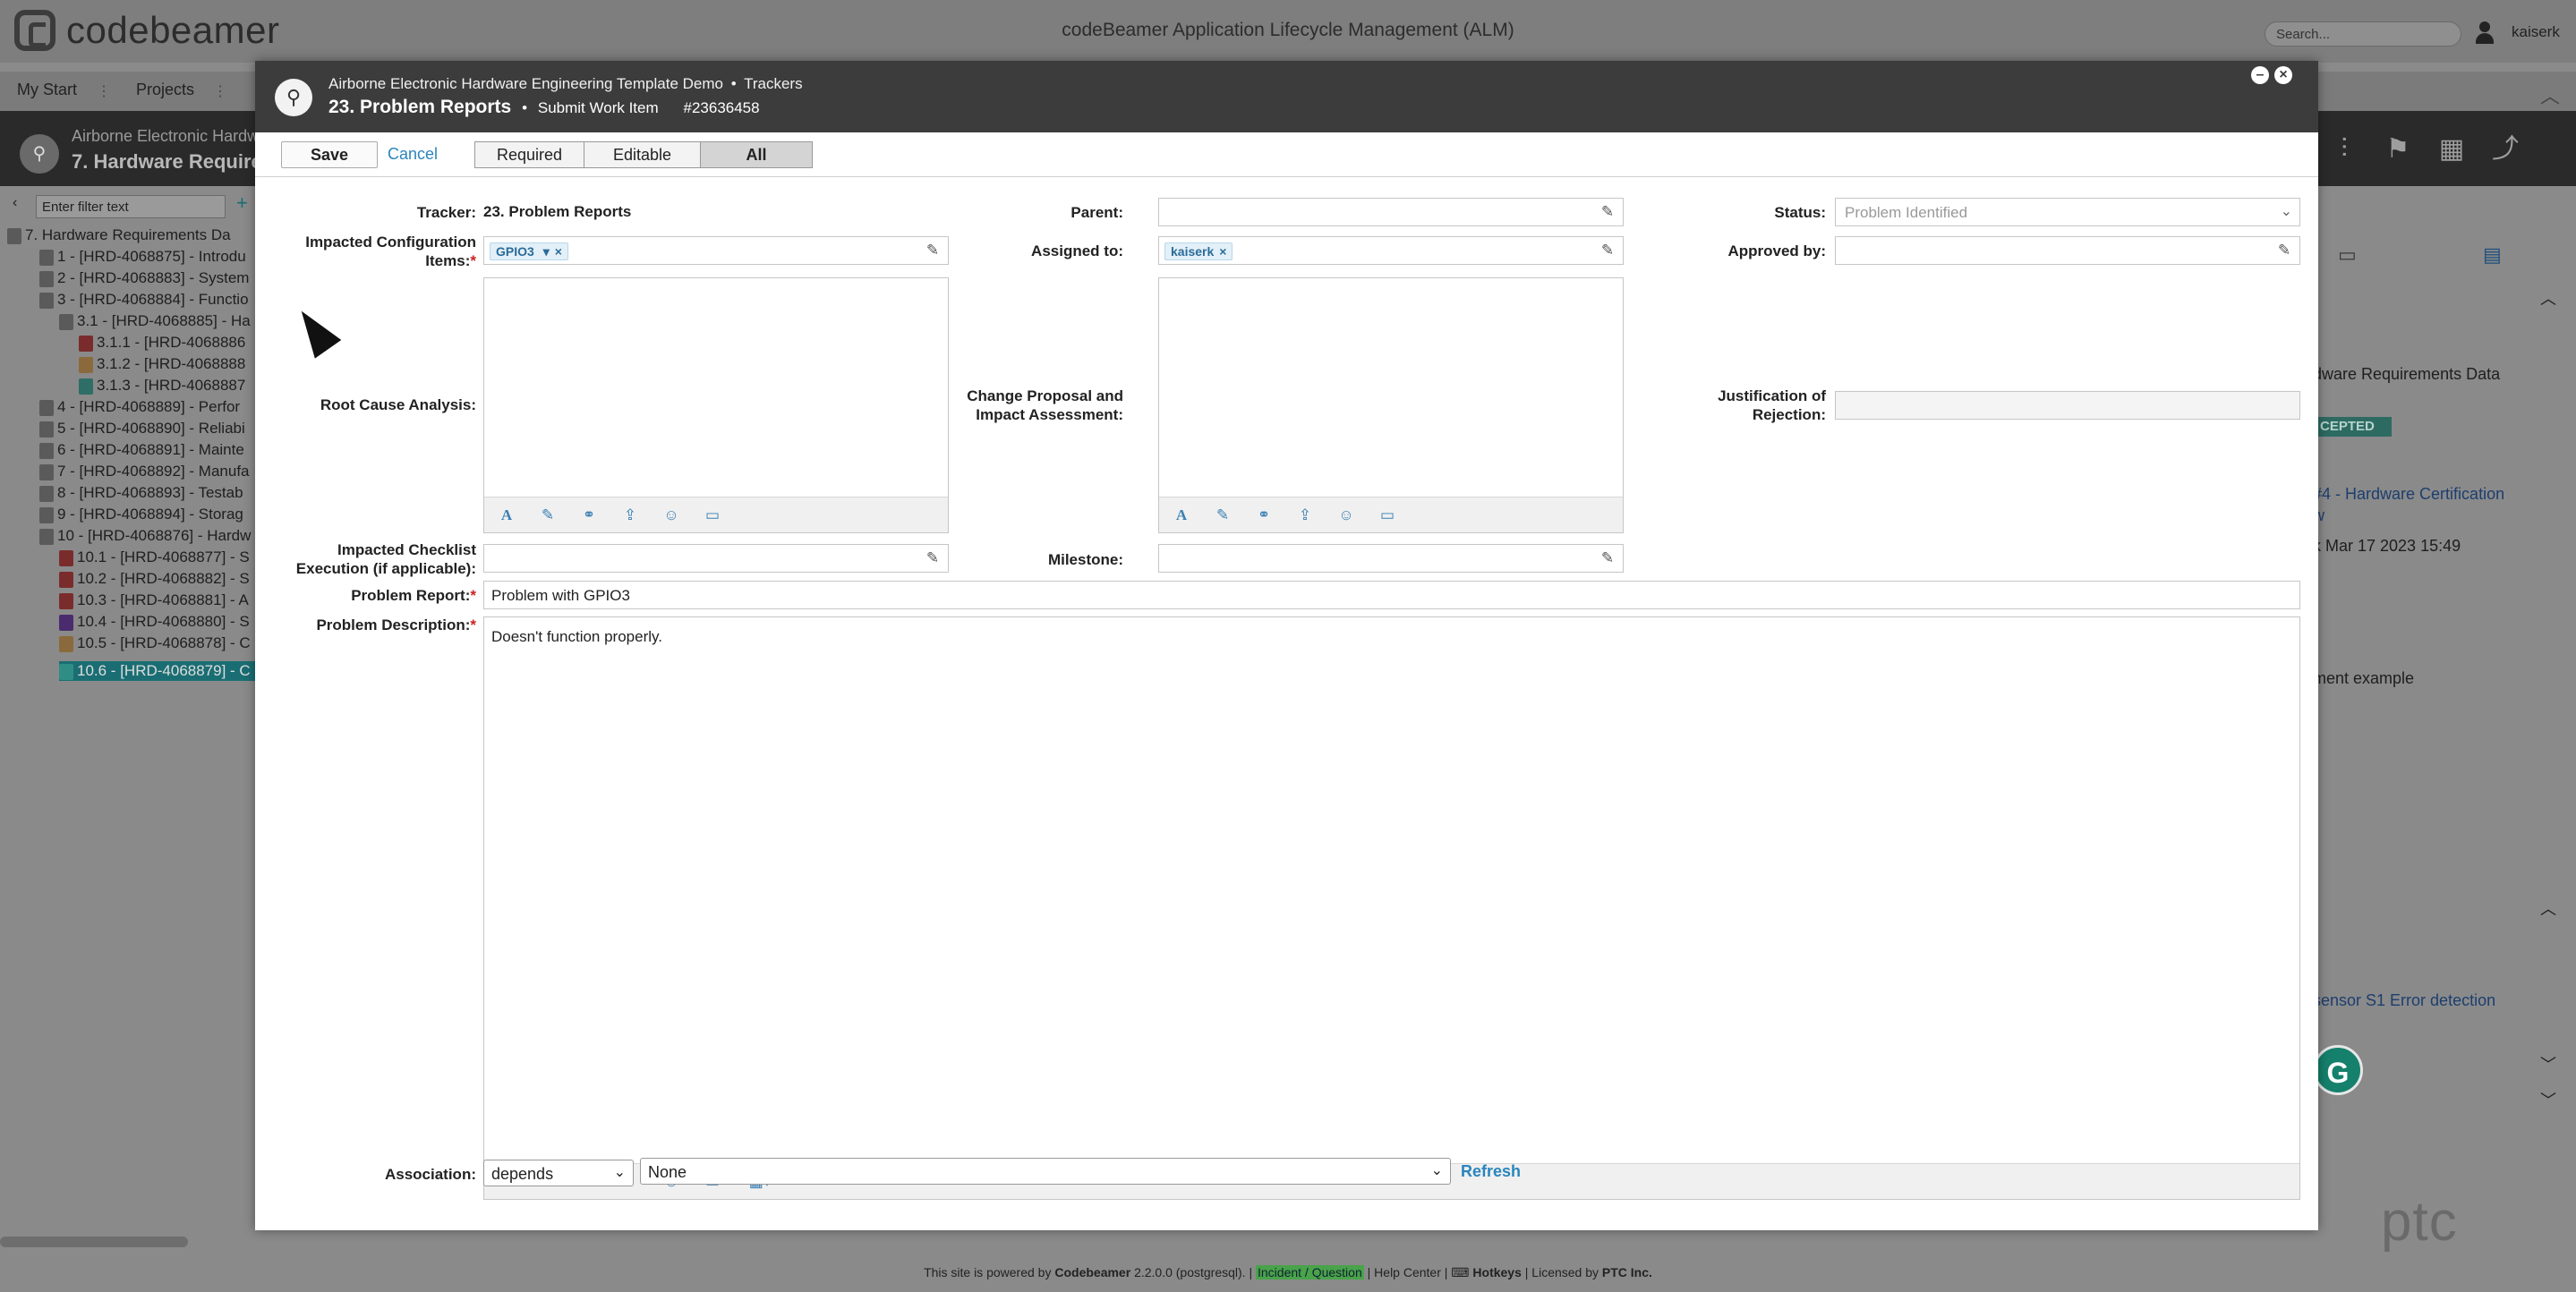 This screenshot has height=1292, width=2576. Describe the element at coordinates (145, 536) in the screenshot. I see `tree-item: 10 - [HRD-4068876] - Hardw` at that location.